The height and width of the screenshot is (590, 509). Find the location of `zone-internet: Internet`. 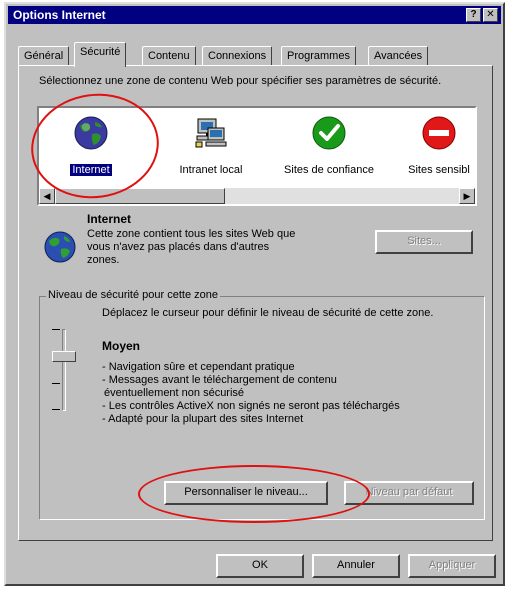

zone-internet: Internet is located at coordinates (91, 146).